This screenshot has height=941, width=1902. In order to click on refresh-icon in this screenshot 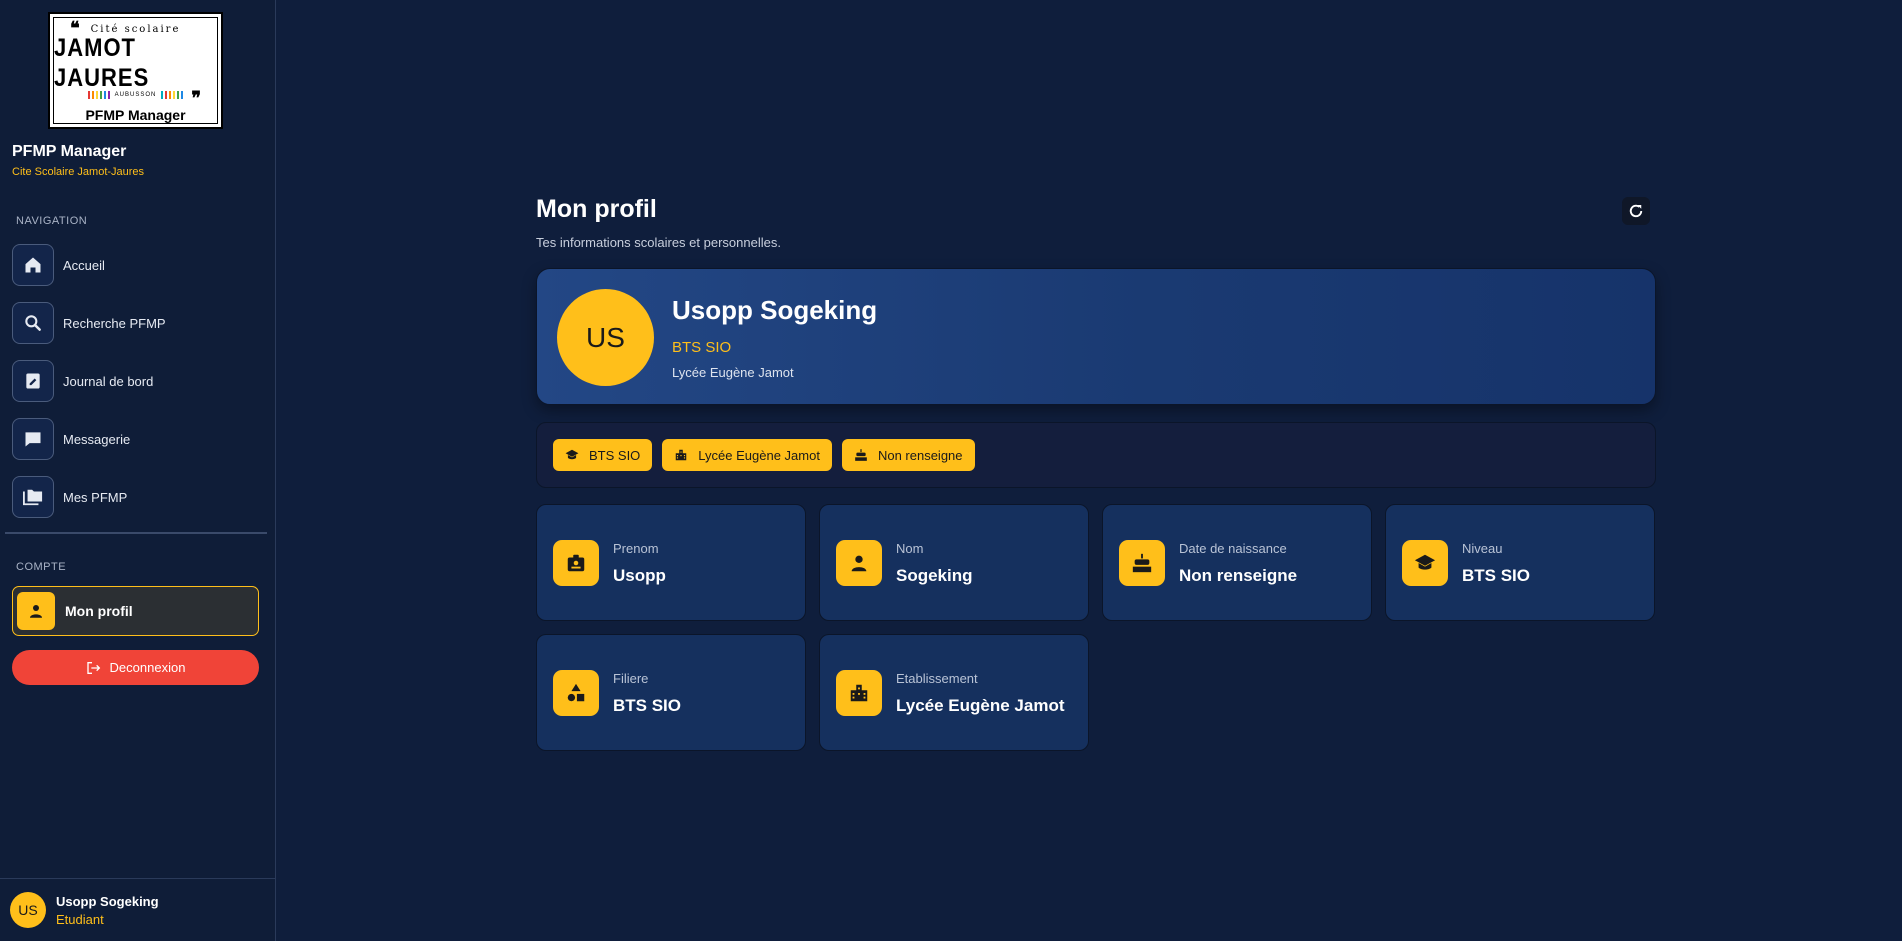, I will do `click(1636, 211)`.